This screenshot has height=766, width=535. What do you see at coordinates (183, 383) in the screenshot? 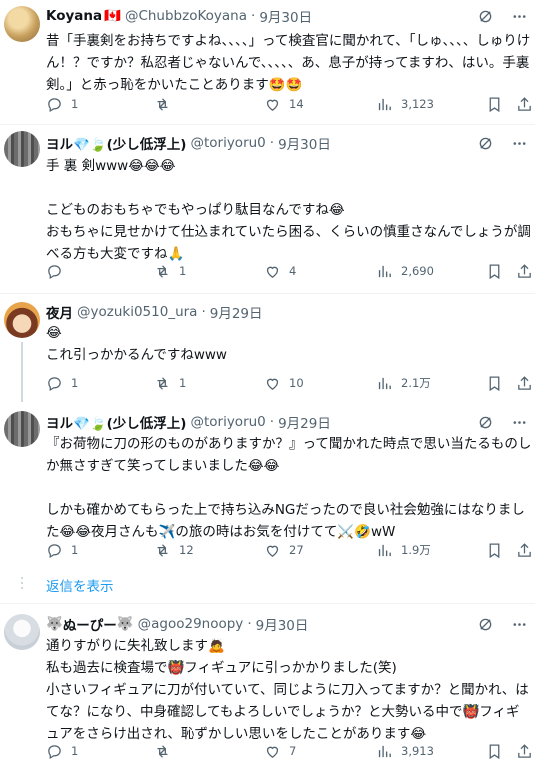
I see `retweet-count: 1` at bounding box center [183, 383].